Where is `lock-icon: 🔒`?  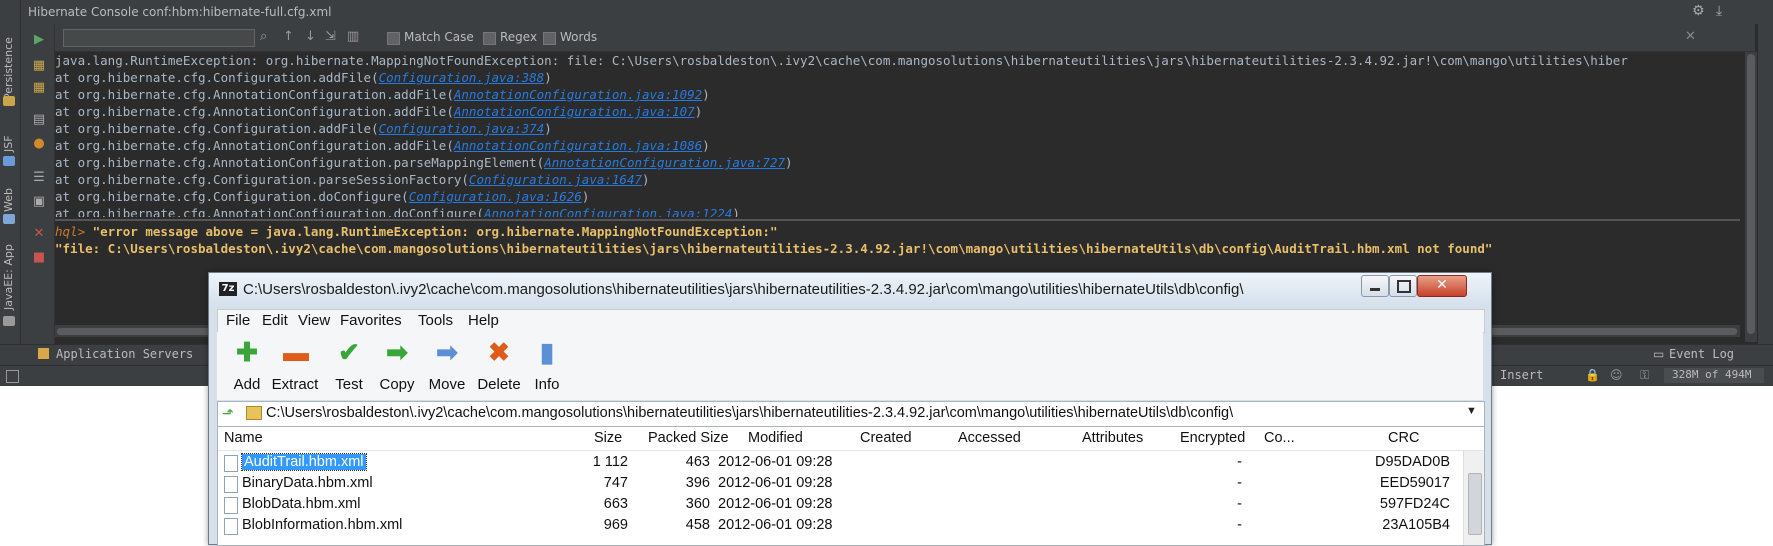 lock-icon: 🔒 is located at coordinates (1592, 375).